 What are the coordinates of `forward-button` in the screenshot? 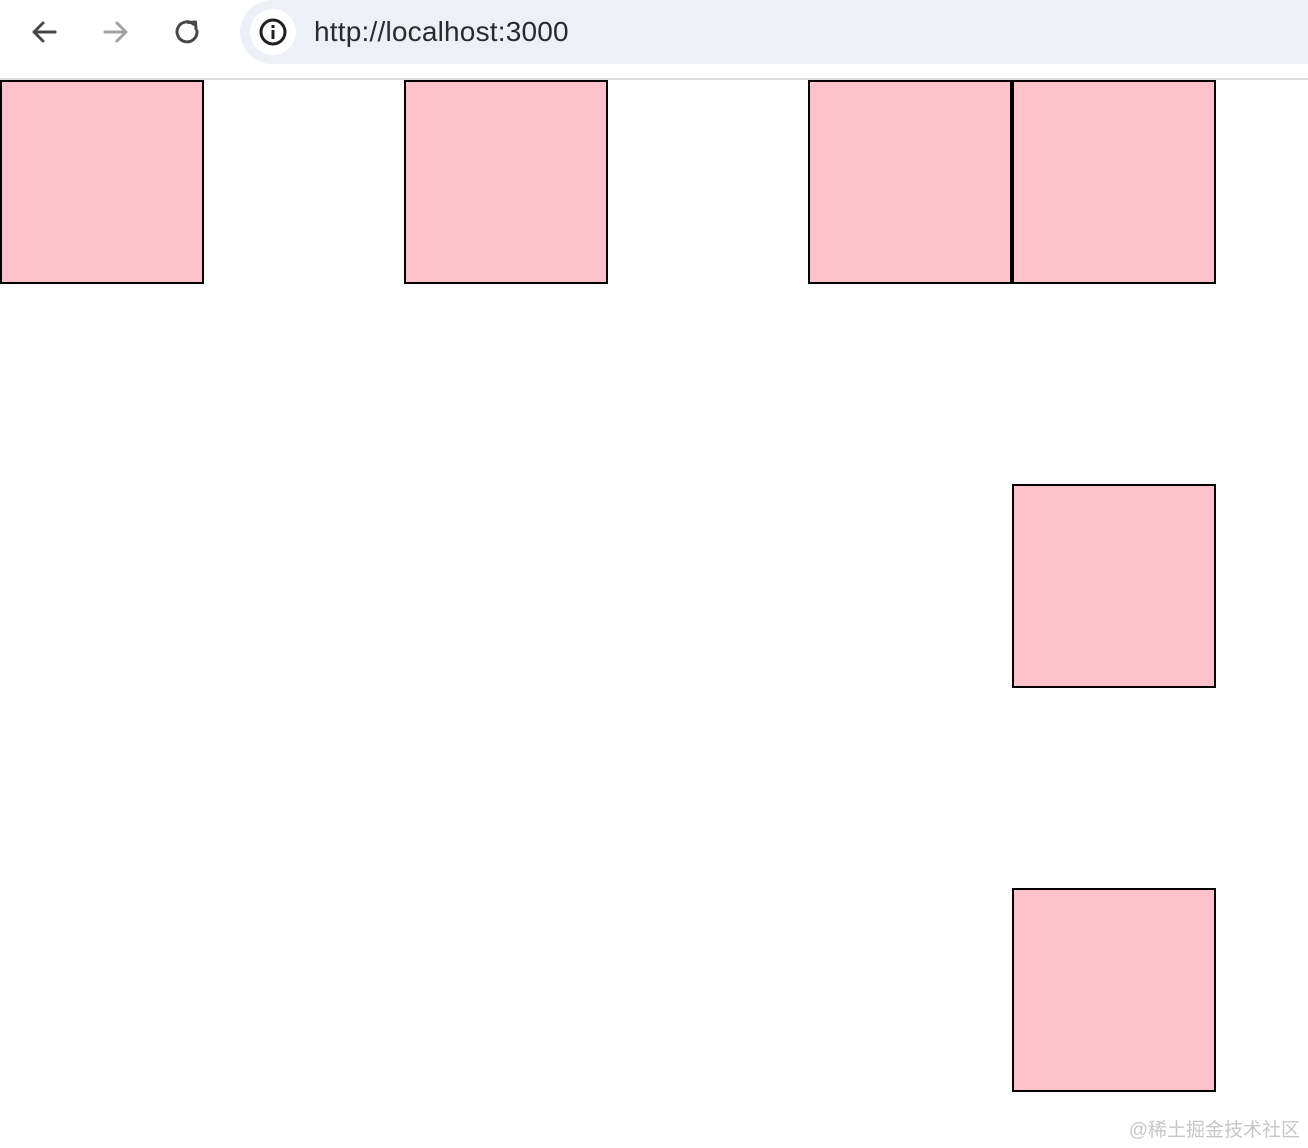 It's located at (116, 32).